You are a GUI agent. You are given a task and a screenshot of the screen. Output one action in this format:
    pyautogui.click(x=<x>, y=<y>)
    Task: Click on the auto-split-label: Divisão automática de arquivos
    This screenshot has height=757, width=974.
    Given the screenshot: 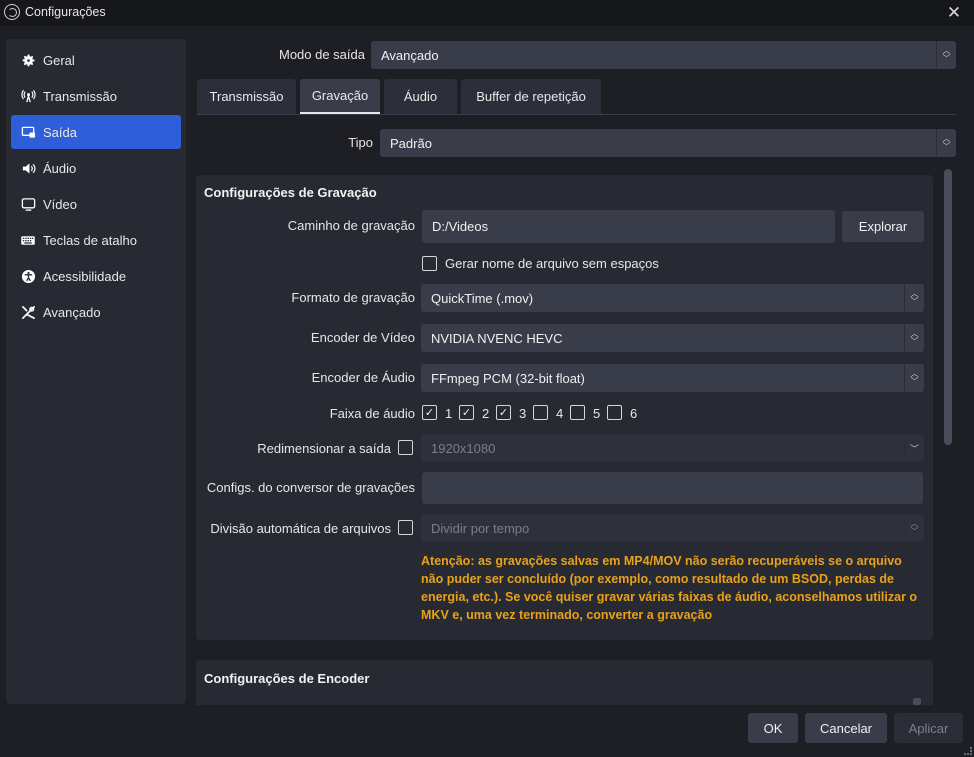 What is the action you would take?
    pyautogui.click(x=300, y=528)
    